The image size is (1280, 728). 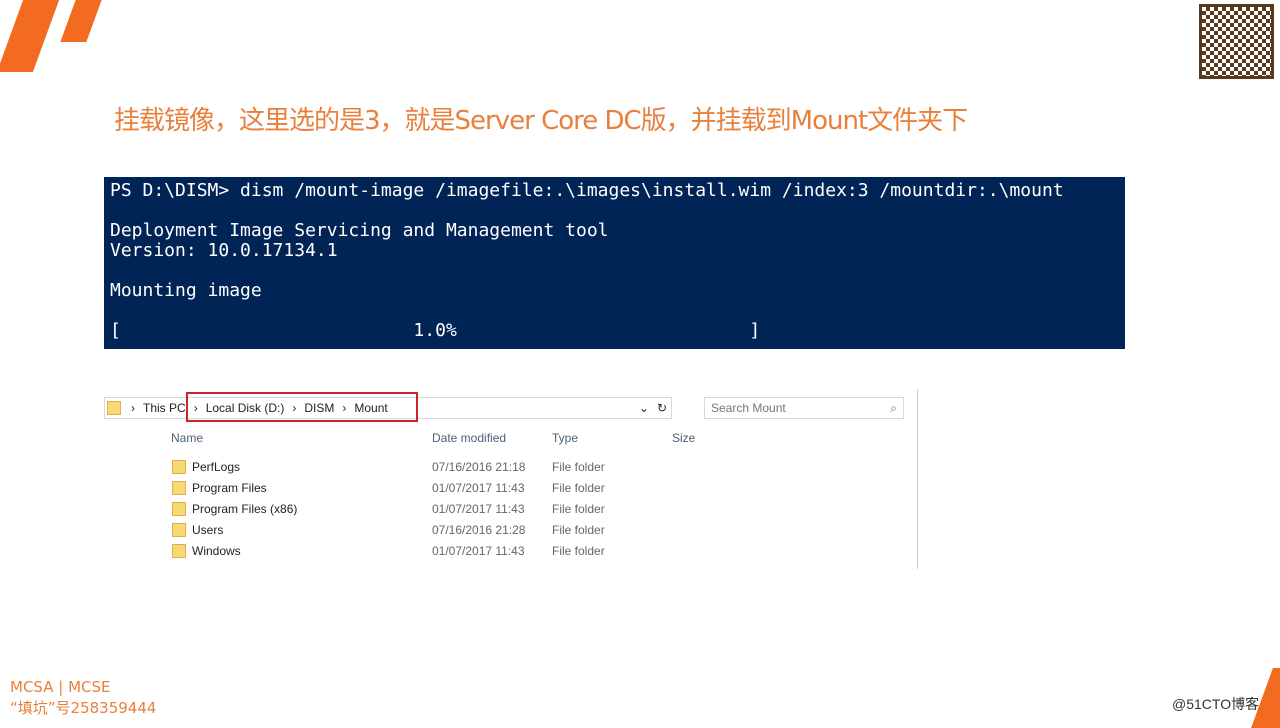 I want to click on breadcrumb-this-pc: This PC, so click(x=164, y=408).